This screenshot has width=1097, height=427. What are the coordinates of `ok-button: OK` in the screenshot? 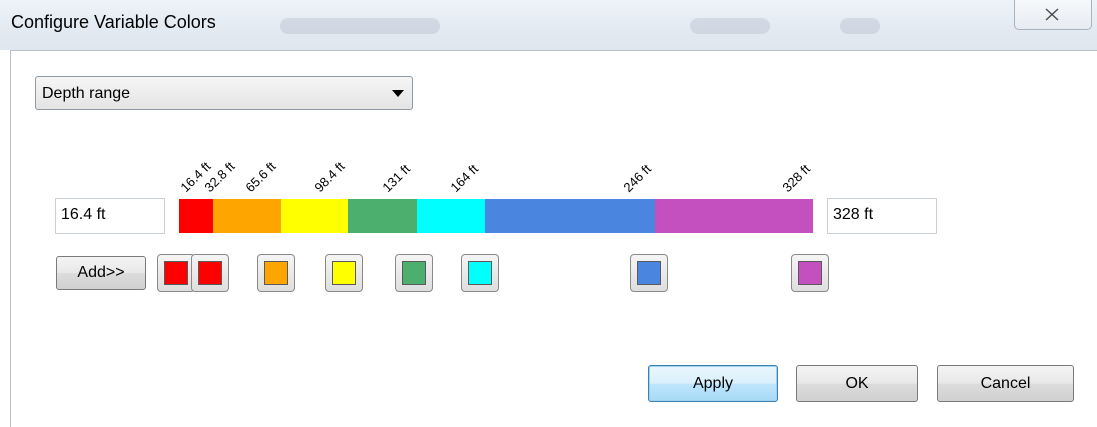 It's located at (857, 383).